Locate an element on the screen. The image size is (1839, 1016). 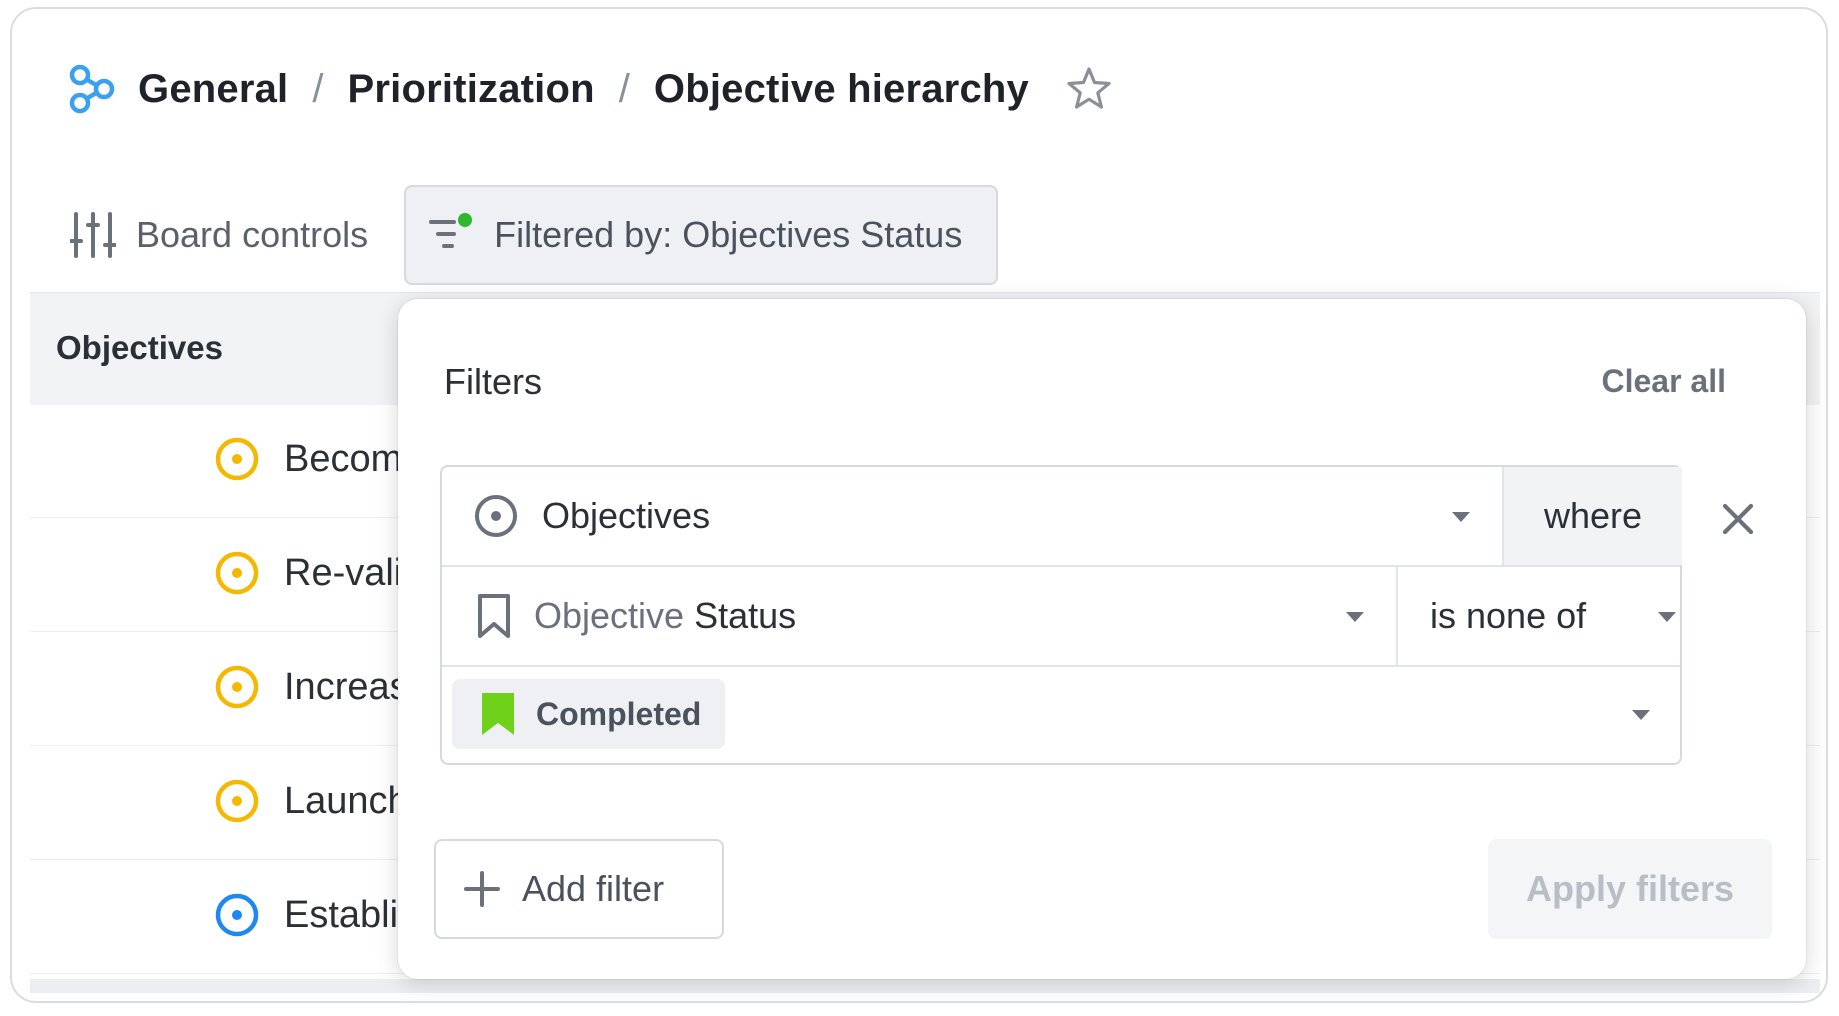
value-chip-completed: Completed is located at coordinates (589, 714).